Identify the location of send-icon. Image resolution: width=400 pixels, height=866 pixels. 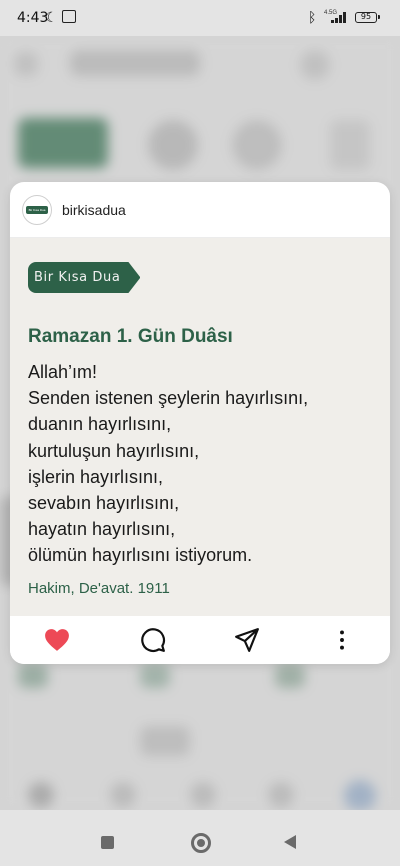
(247, 640).